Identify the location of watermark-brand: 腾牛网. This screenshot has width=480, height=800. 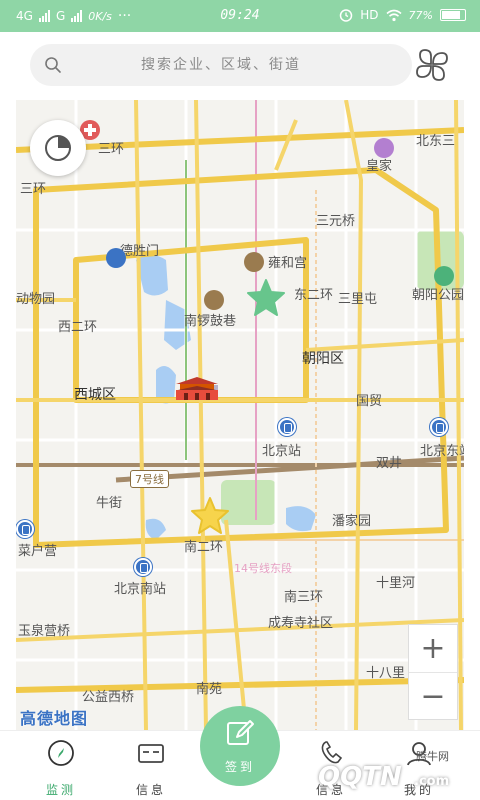
(432, 756).